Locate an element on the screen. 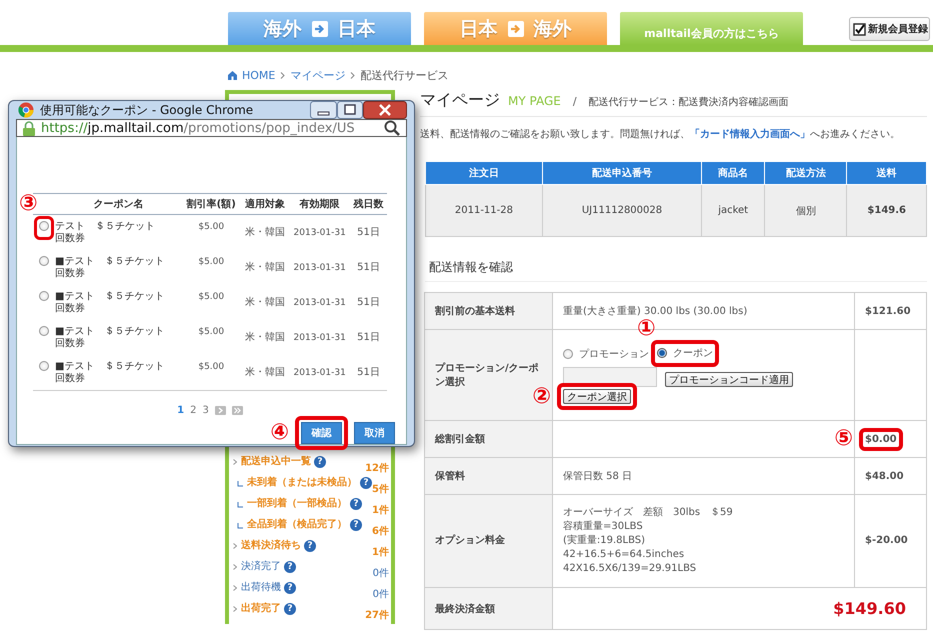 The width and height of the screenshot is (933, 641). column-header: 残日数 is located at coordinates (368, 204).